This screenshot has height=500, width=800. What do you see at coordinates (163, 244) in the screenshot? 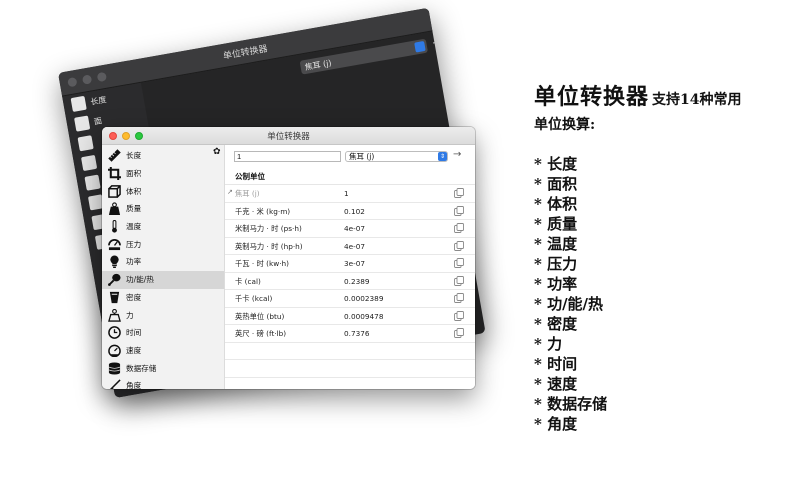
I see `sidebar-item: 压力` at bounding box center [163, 244].